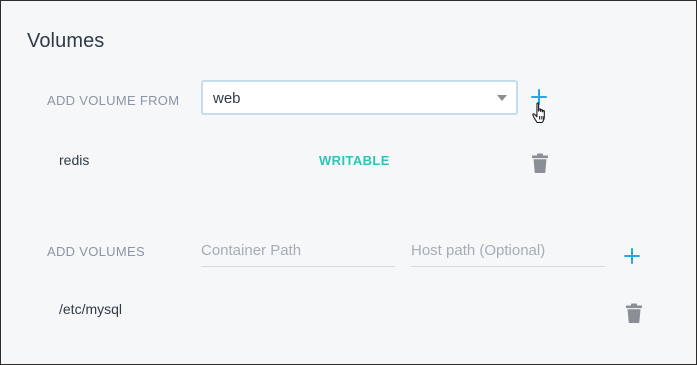  I want to click on section-title: Volumes, so click(66, 41).